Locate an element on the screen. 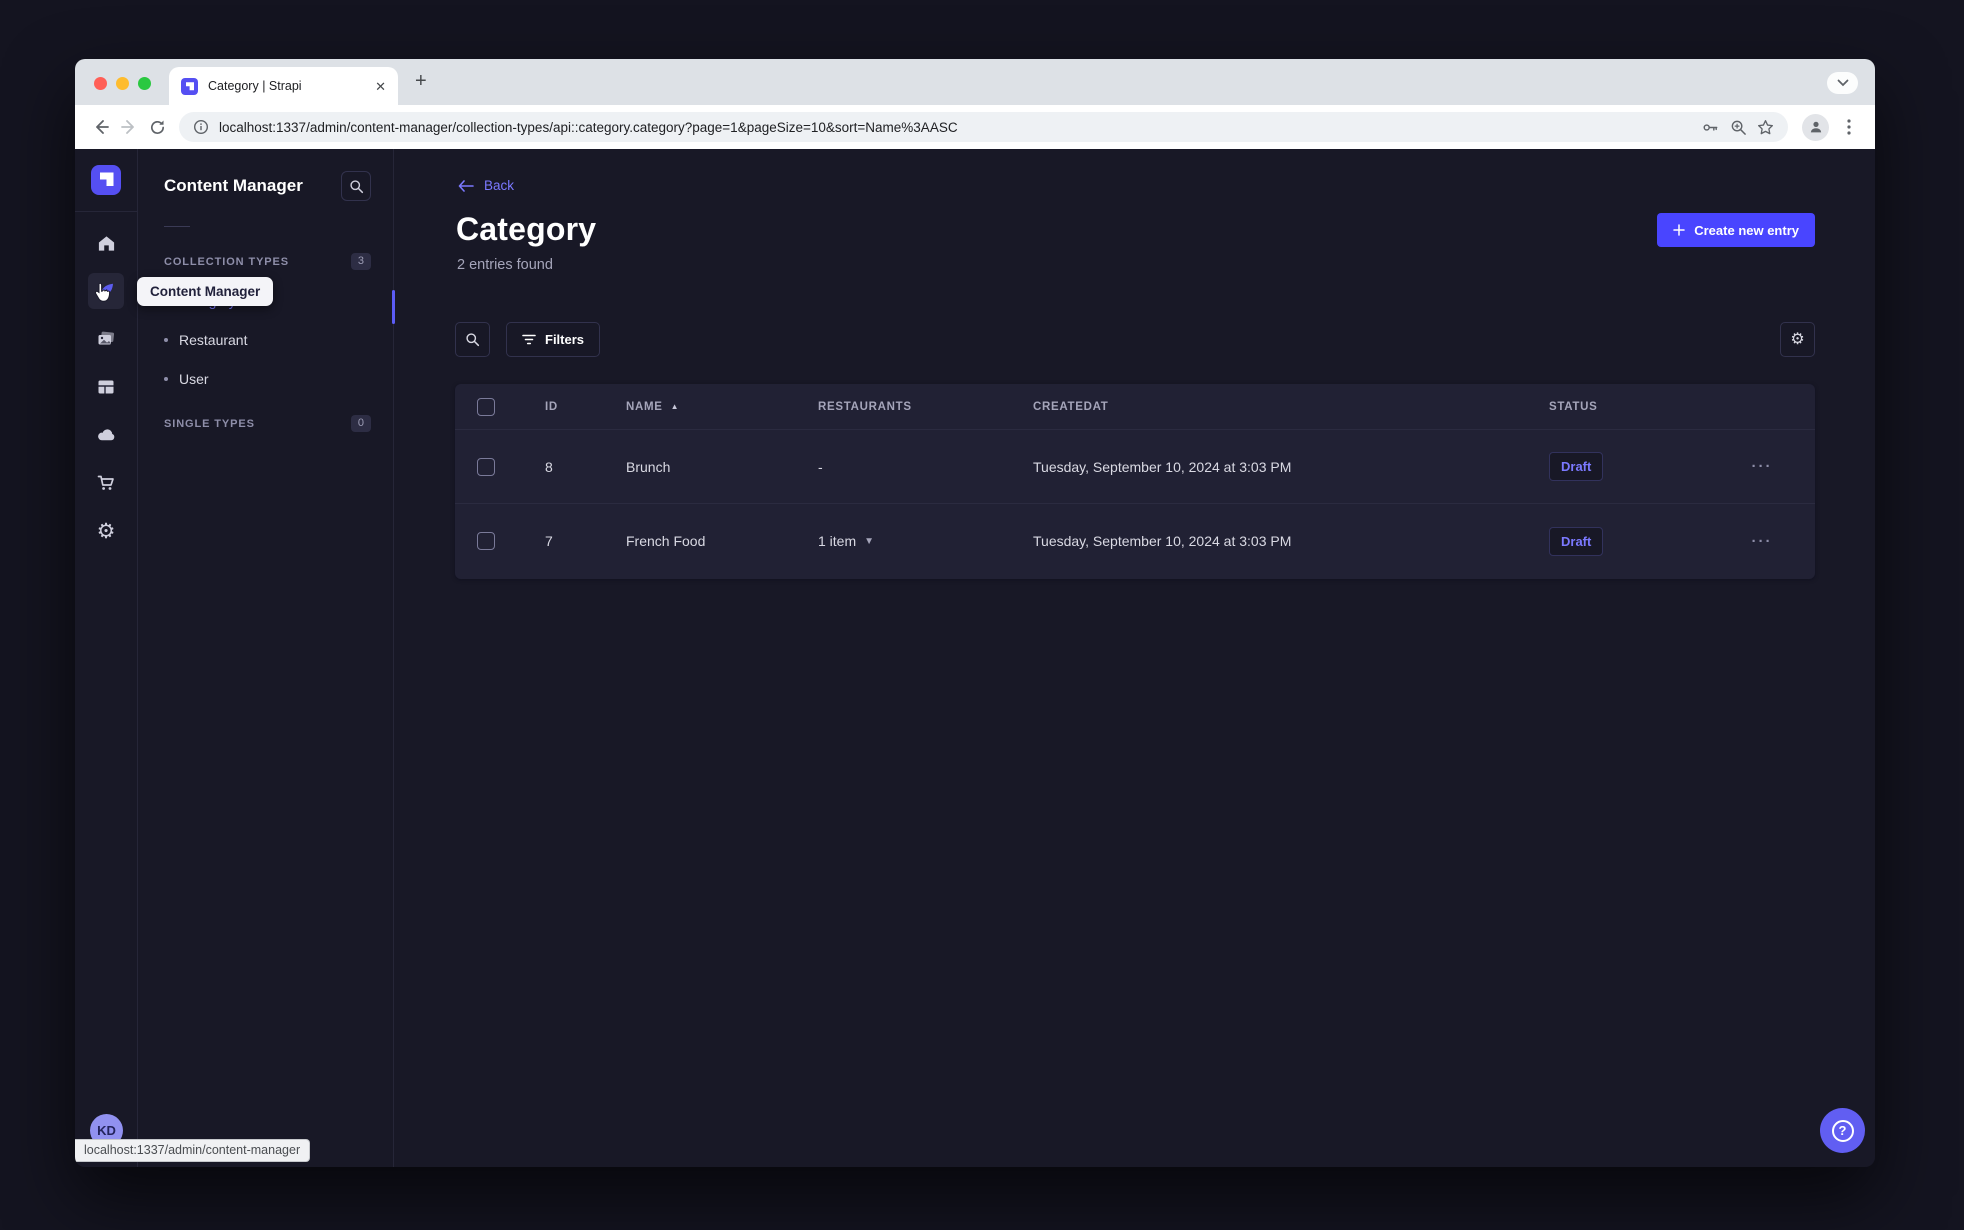 The height and width of the screenshot is (1230, 1964). back-label: Back is located at coordinates (499, 185).